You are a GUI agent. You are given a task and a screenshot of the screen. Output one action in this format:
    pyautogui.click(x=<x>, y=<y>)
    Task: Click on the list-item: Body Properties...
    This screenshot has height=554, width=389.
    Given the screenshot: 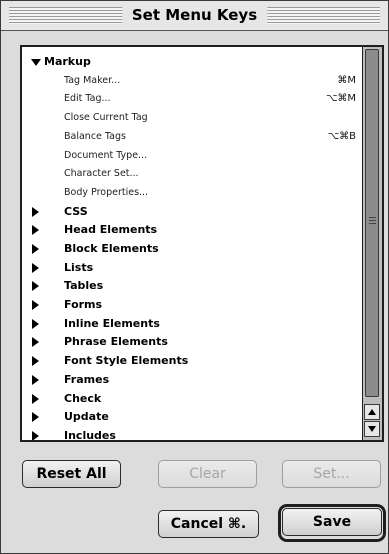 What is the action you would take?
    pyautogui.click(x=192, y=193)
    